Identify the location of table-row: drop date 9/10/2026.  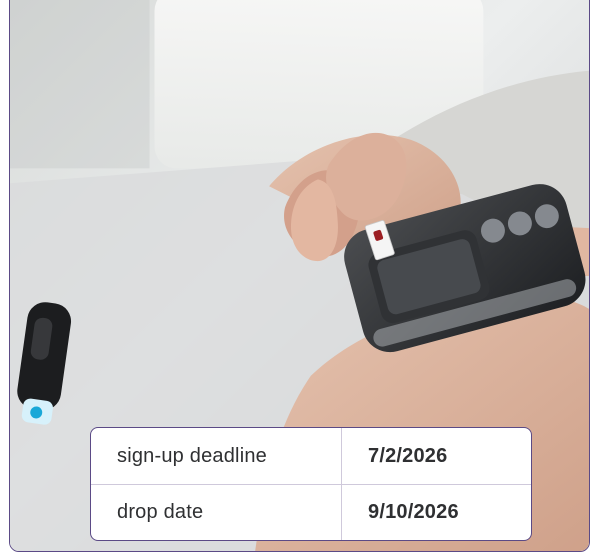
(311, 512).